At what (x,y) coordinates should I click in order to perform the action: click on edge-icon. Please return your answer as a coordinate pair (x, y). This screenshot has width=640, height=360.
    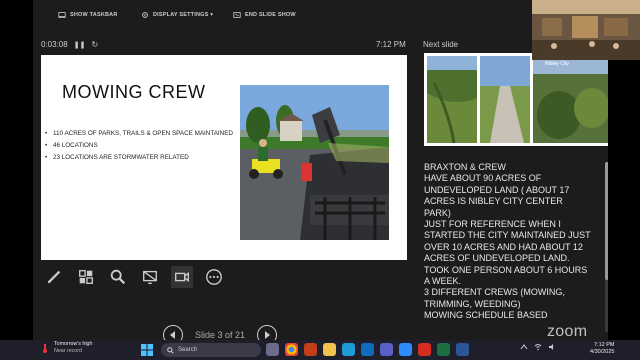
    Looking at the image, I should click on (348, 349).